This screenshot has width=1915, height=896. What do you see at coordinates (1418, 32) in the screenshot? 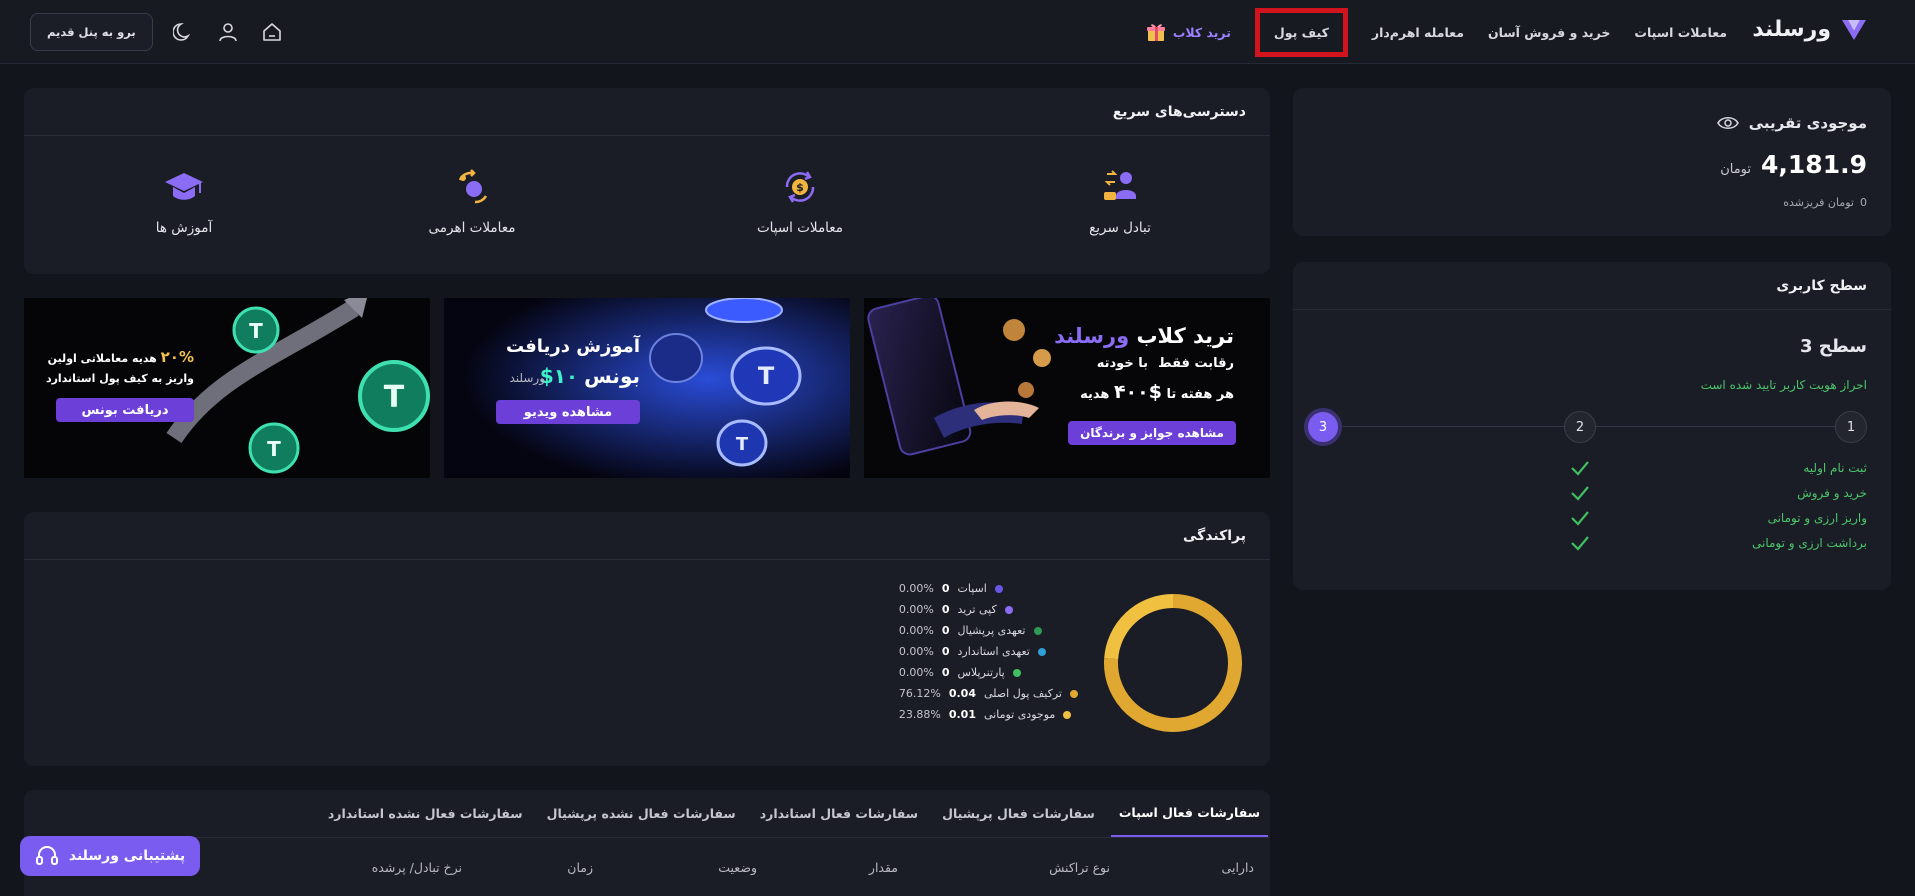
I see `nav-leverage: معامله اهرم‌دار` at bounding box center [1418, 32].